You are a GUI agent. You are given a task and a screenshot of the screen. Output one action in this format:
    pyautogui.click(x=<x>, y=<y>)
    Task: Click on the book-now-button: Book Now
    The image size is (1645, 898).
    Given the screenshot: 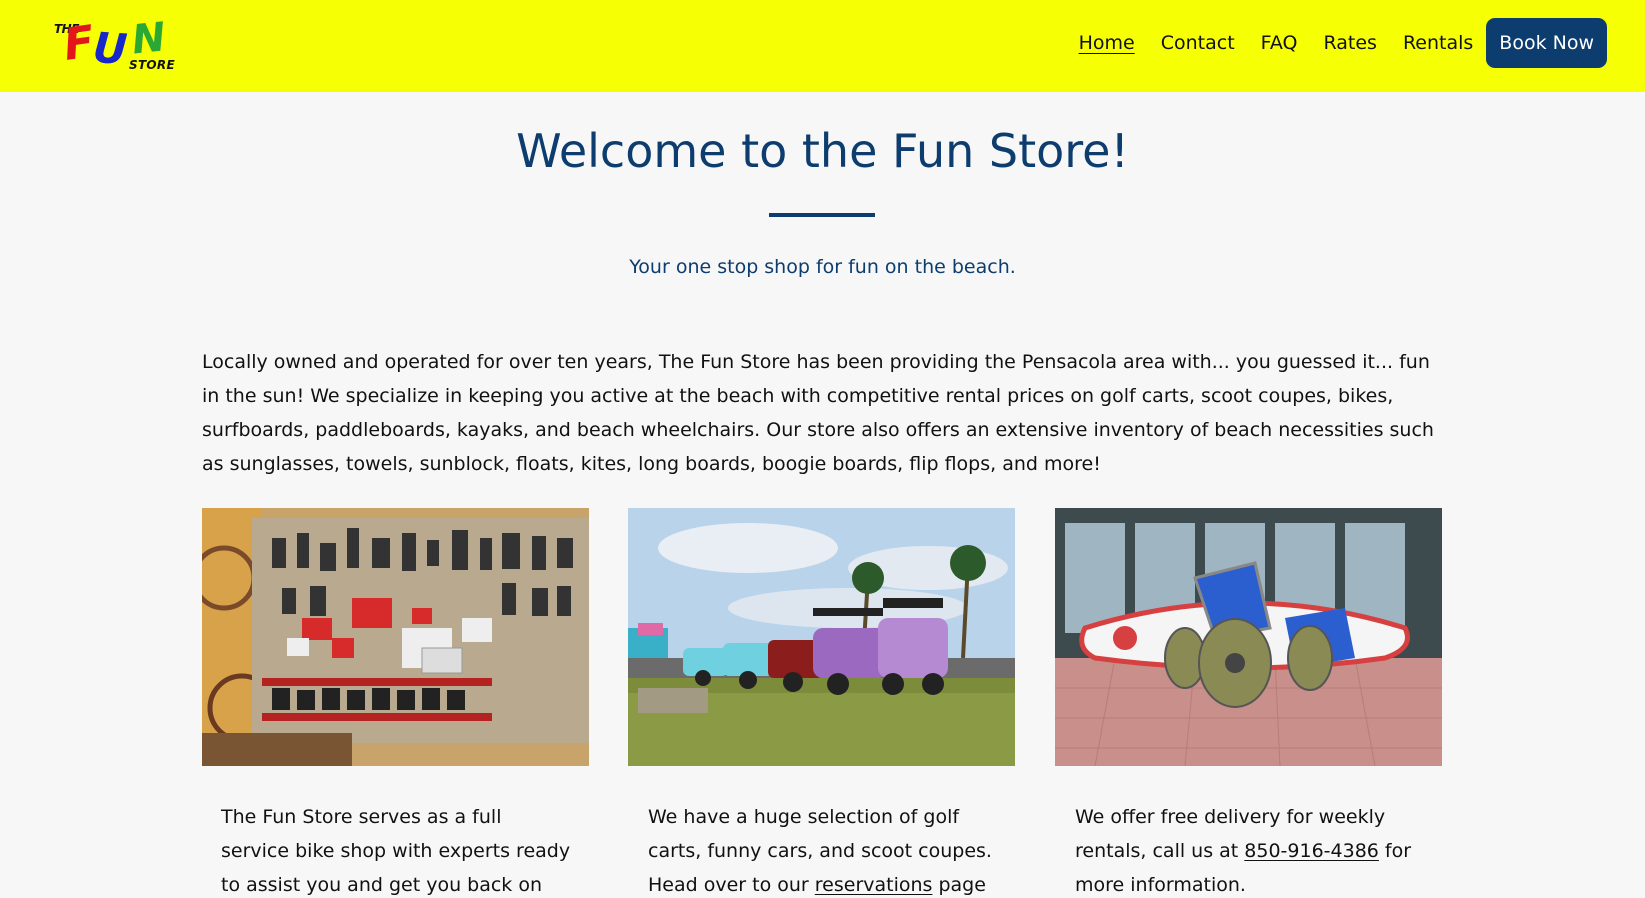 What is the action you would take?
    pyautogui.click(x=1546, y=43)
    